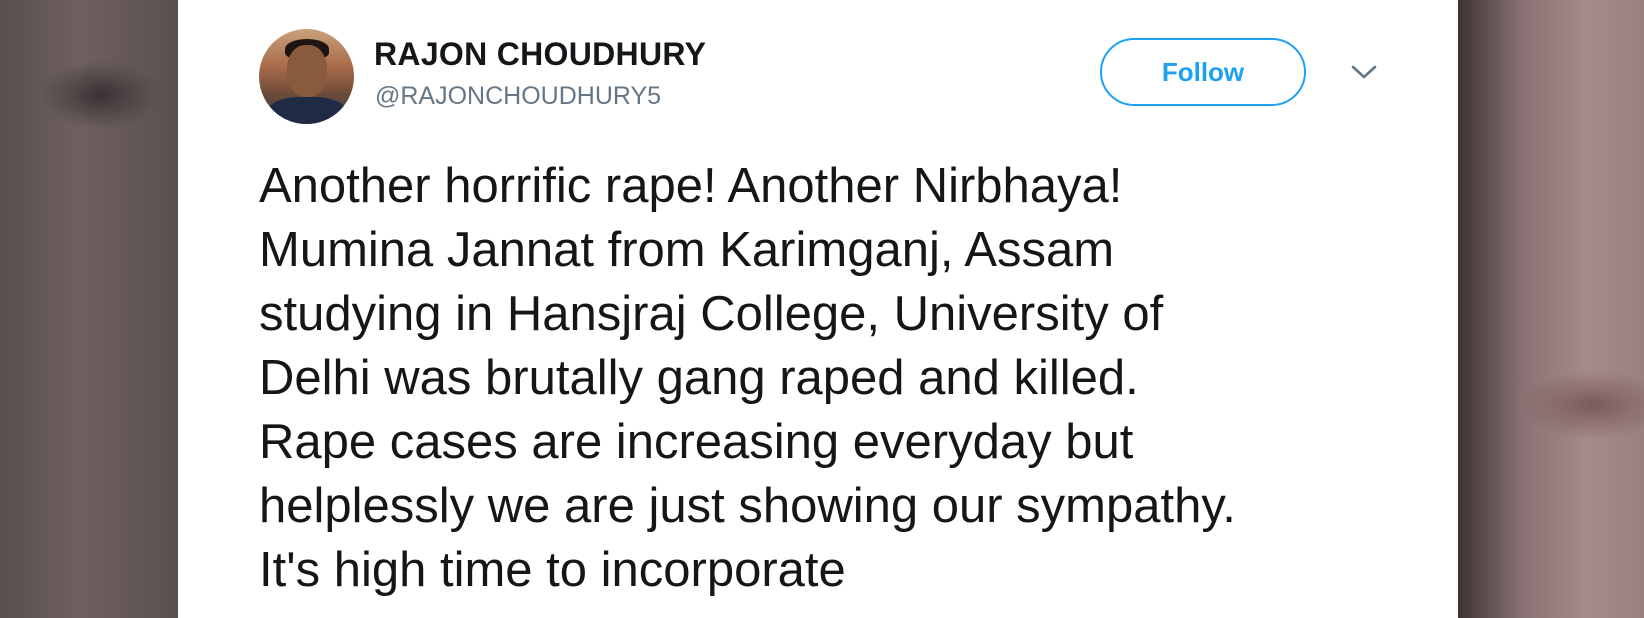 Image resolution: width=1644 pixels, height=618 pixels. Describe the element at coordinates (540, 54) in the screenshot. I see `author-name: RAJON CHOUDHURY` at that location.